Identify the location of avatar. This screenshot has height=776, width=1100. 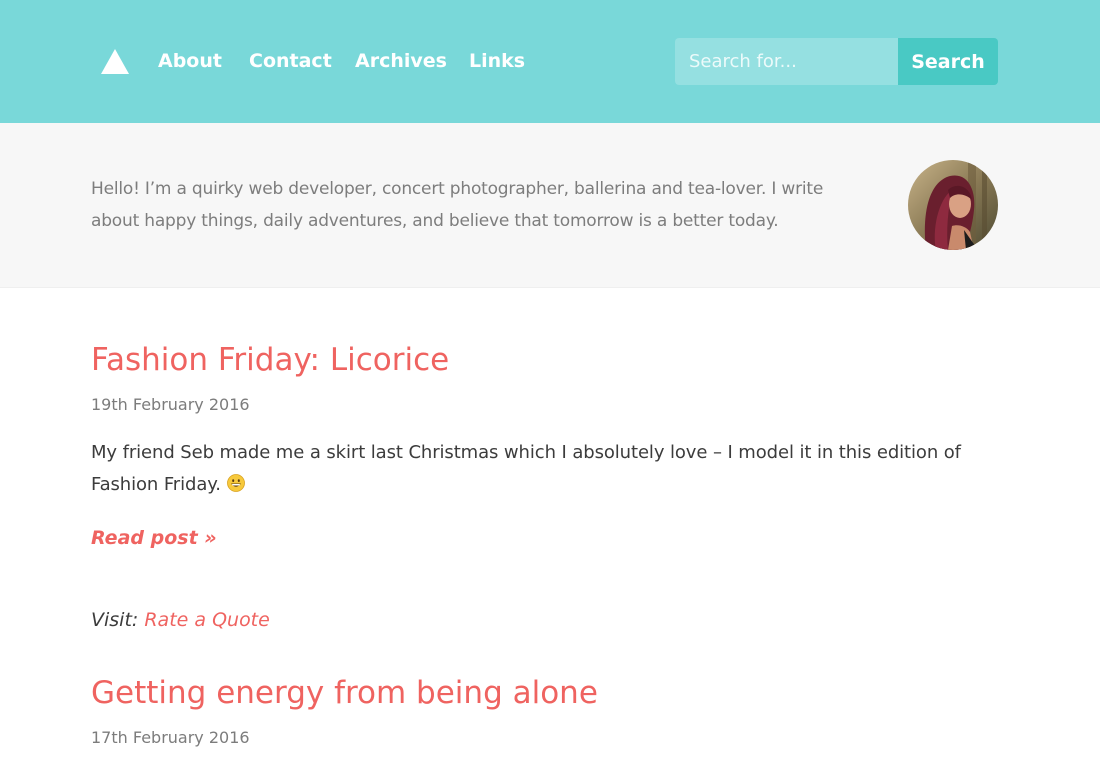
(953, 205).